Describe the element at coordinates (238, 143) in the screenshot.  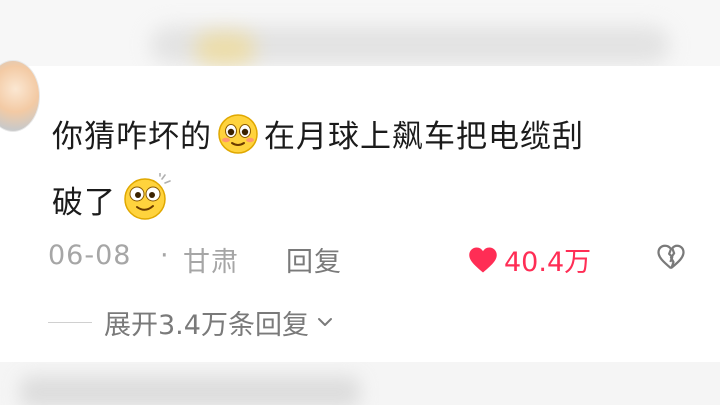
I see `smiling-face-emoji-icon` at that location.